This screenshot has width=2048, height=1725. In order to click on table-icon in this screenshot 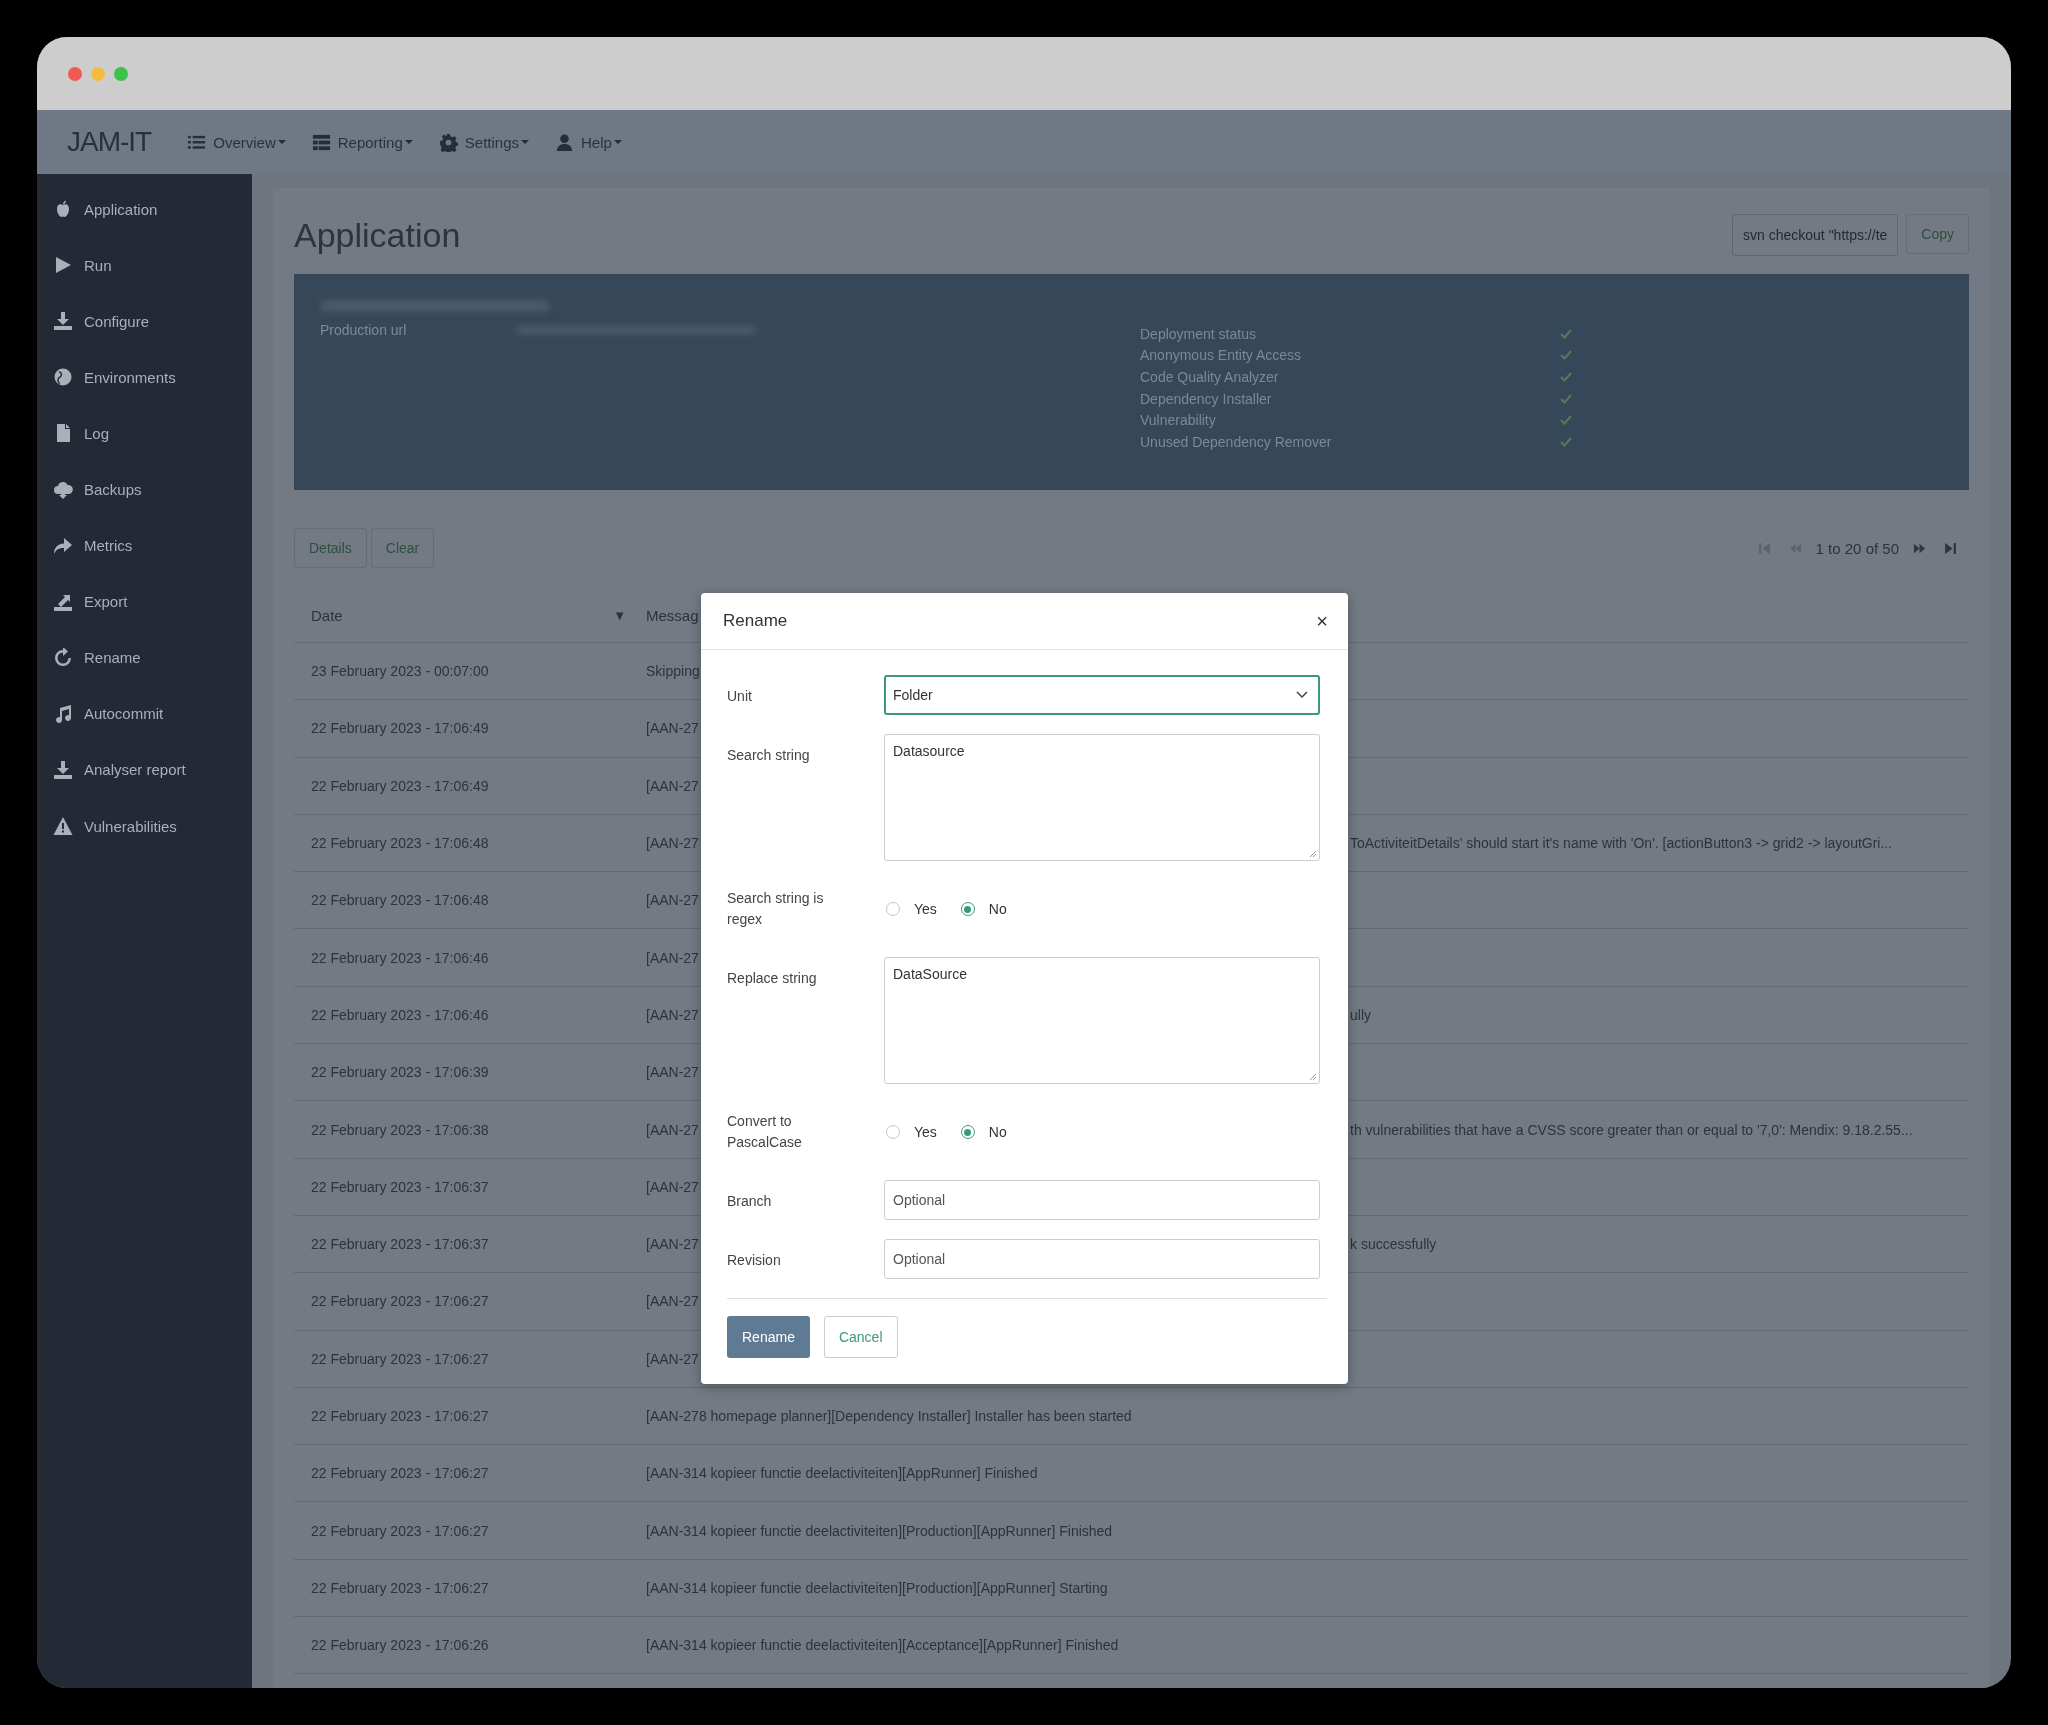, I will do `click(321, 142)`.